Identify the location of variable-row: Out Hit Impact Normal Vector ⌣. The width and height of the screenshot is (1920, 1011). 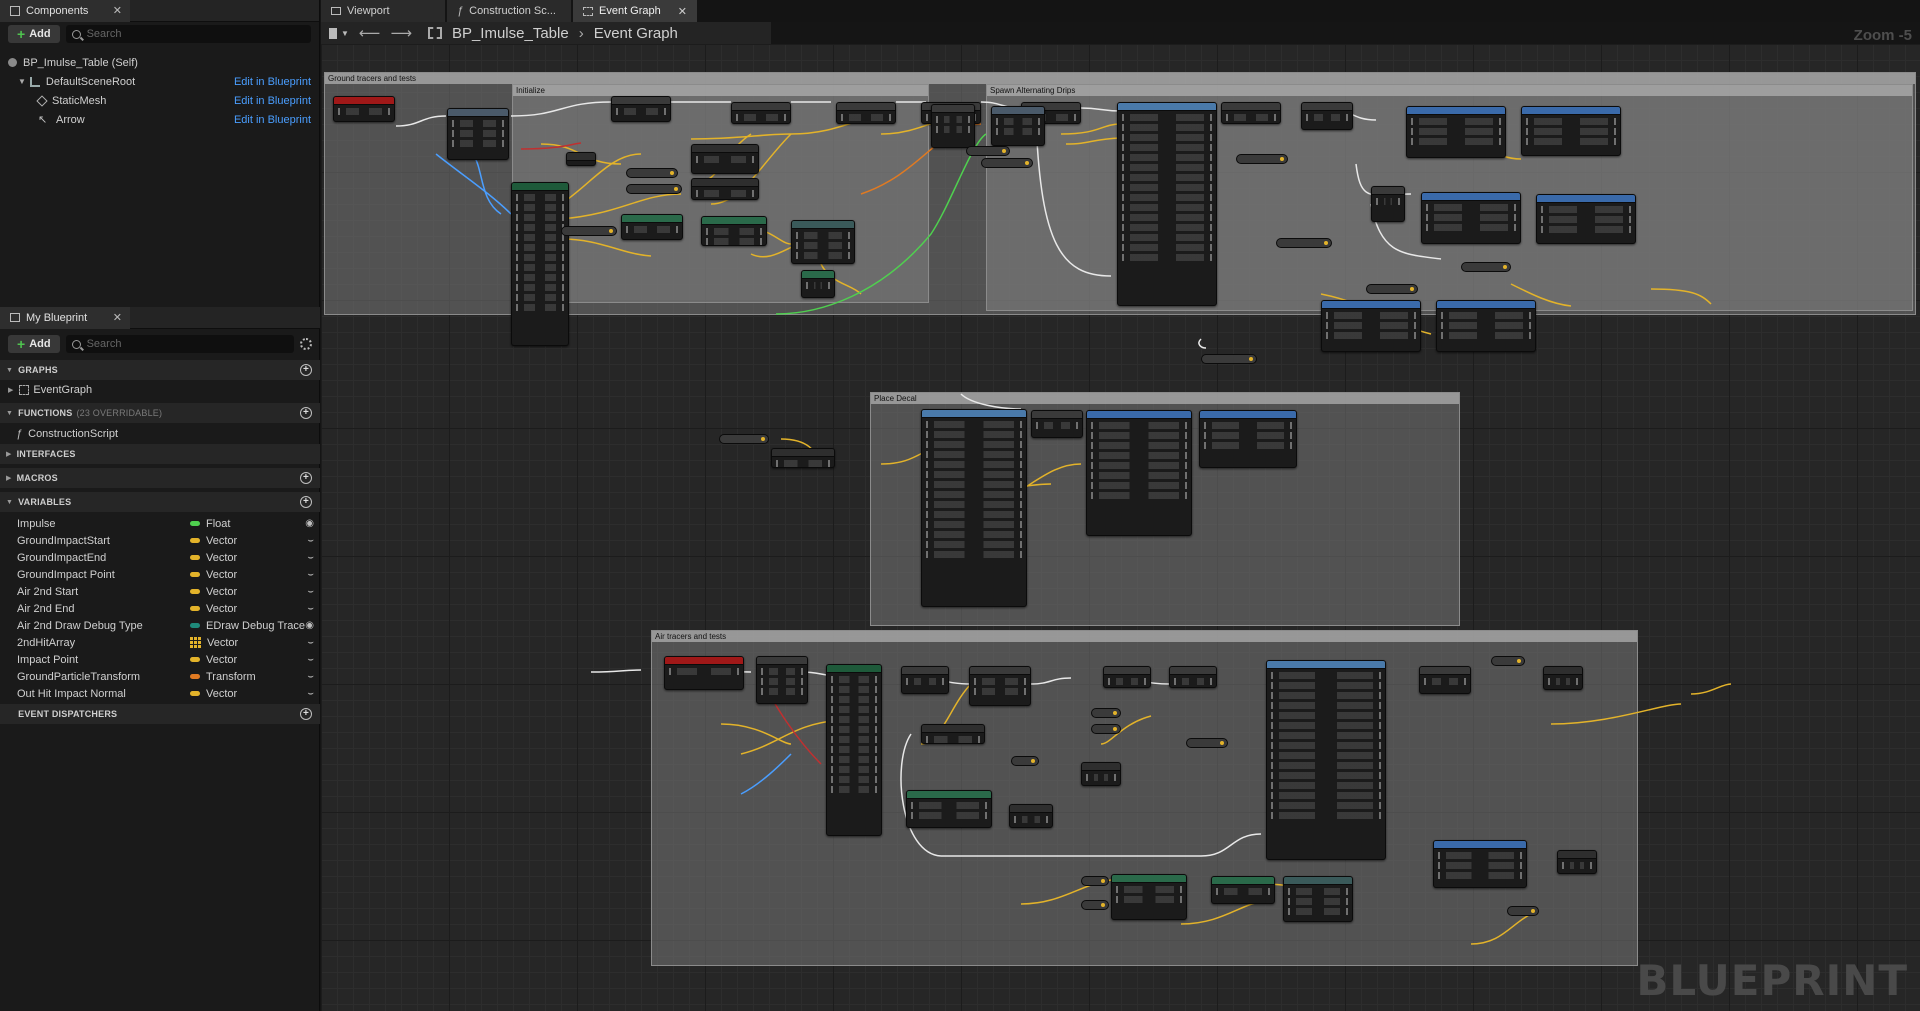
(160, 693).